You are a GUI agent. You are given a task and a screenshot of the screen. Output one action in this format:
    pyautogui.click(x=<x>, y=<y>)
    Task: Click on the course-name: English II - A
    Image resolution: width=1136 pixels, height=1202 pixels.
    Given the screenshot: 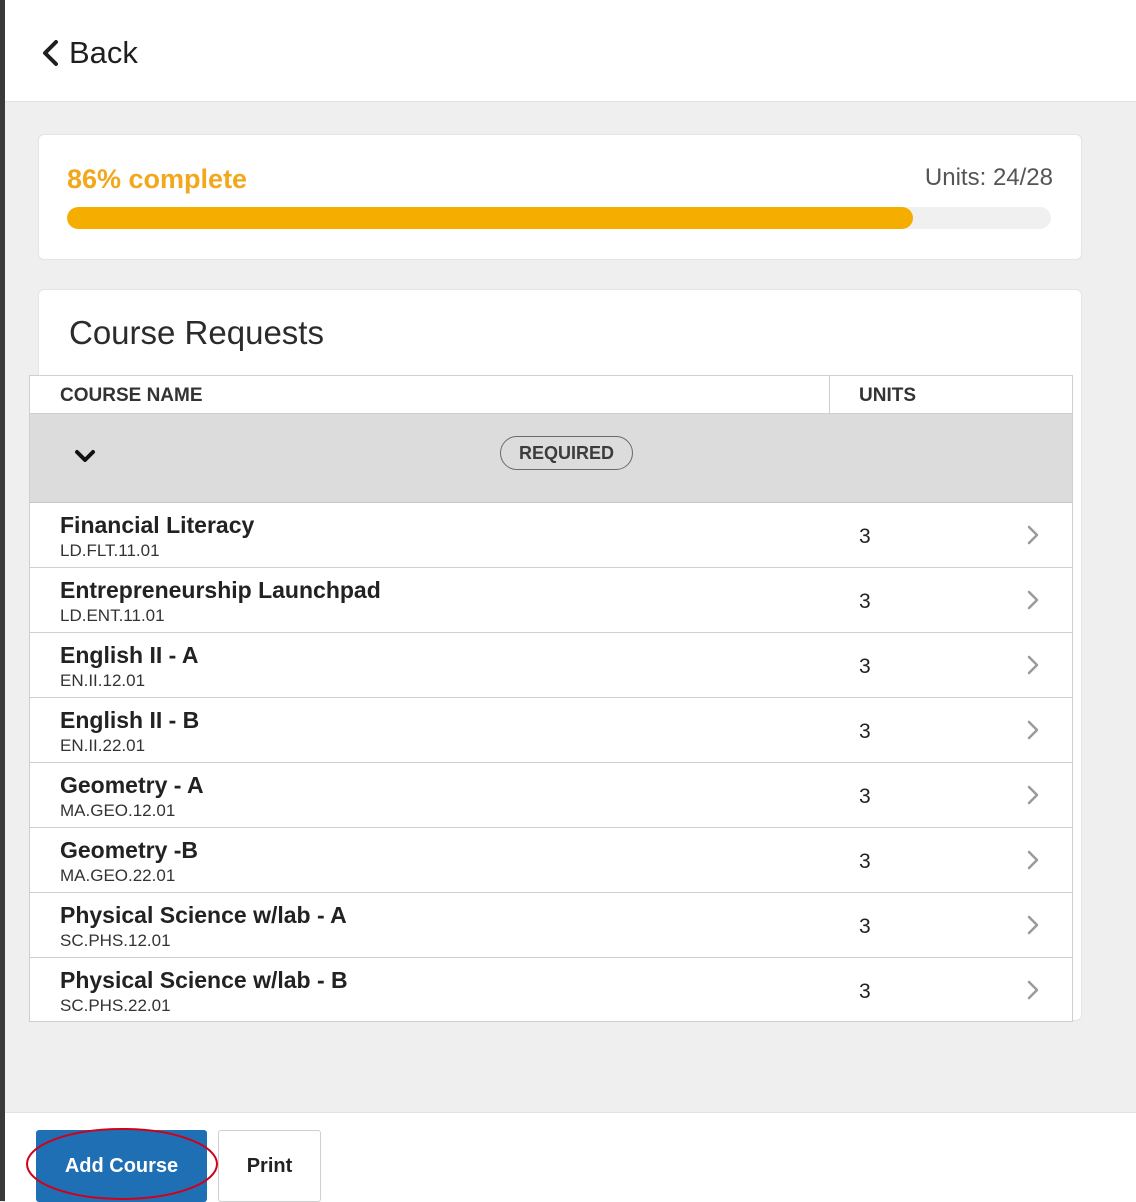 What is the action you would take?
    pyautogui.click(x=129, y=655)
    